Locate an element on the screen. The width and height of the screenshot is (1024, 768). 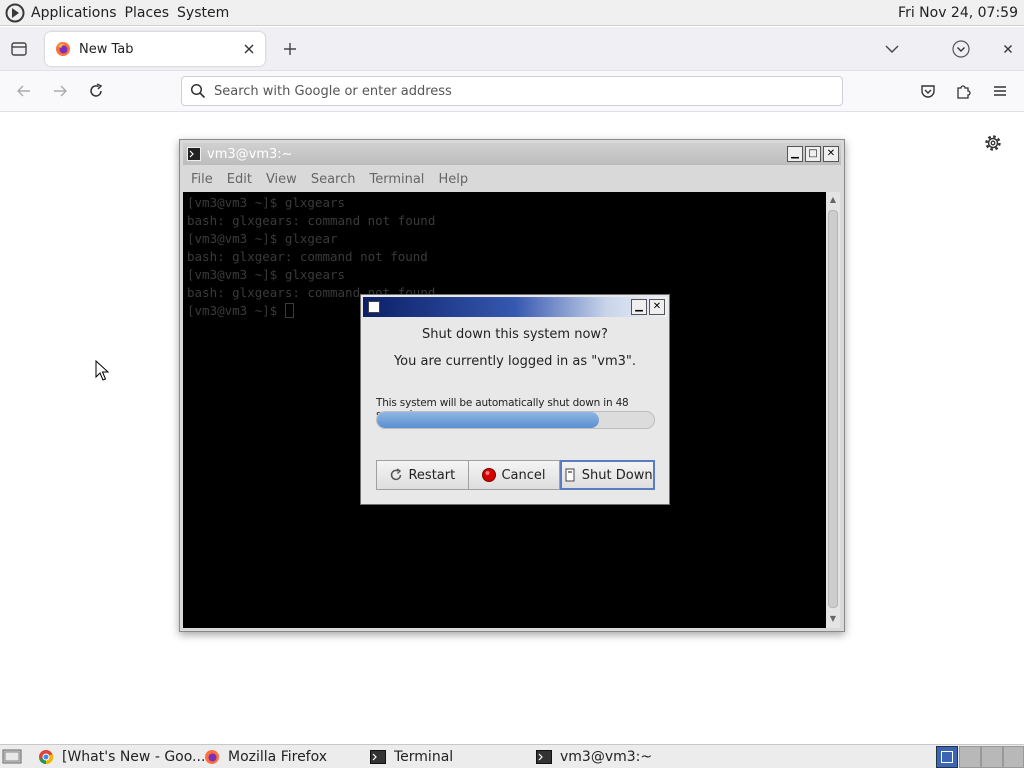
tab-title: New Tab is located at coordinates (106, 49).